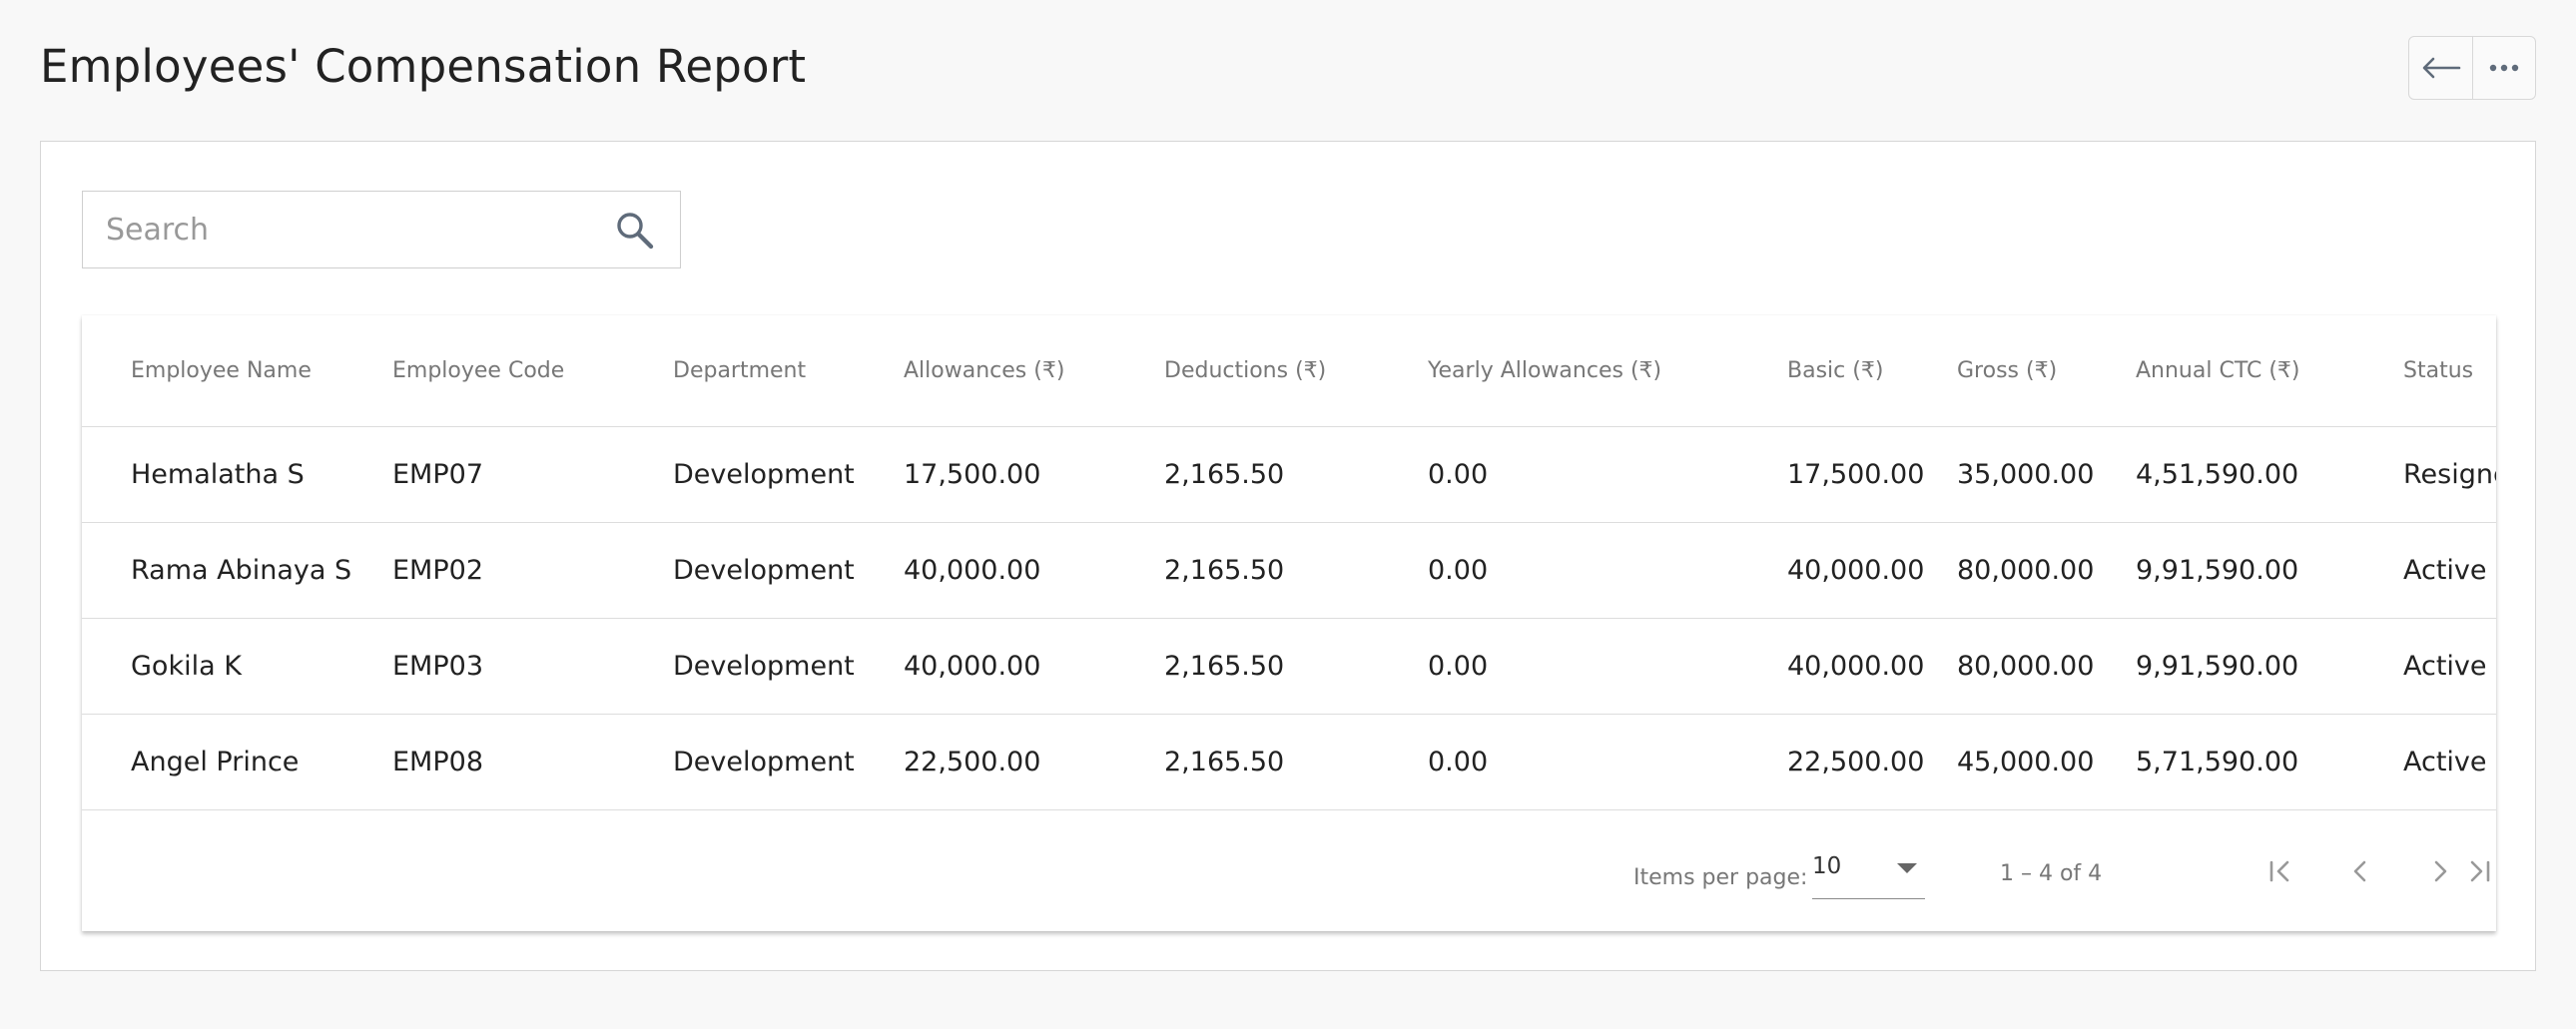 The image size is (2576, 1029). Describe the element at coordinates (2046, 762) in the screenshot. I see `cell-gross: 45,000.00` at that location.